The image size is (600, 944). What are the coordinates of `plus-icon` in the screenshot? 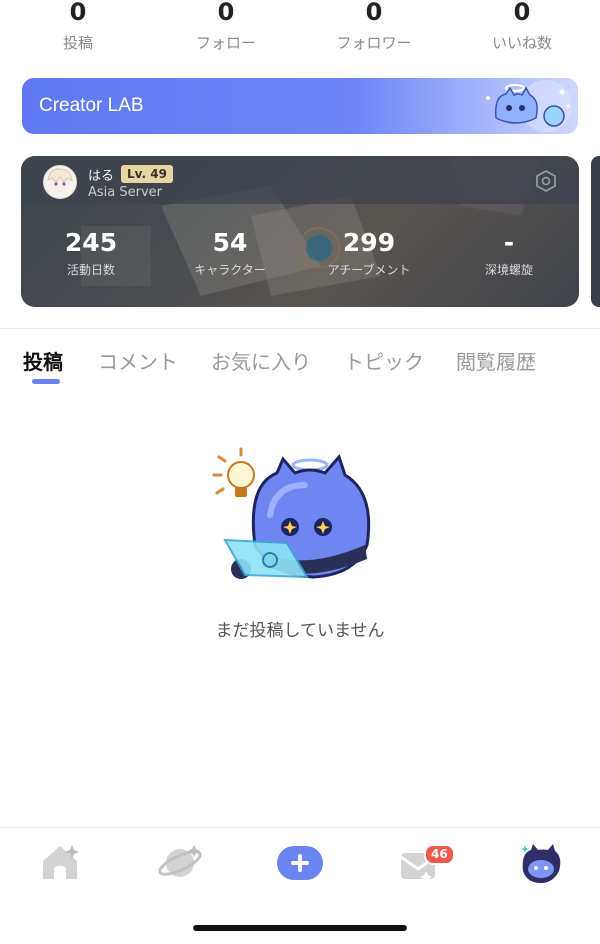 It's located at (300, 863).